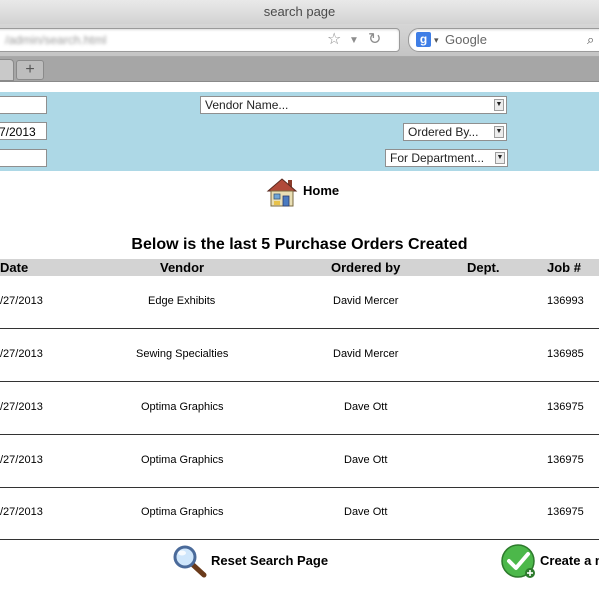 The image size is (599, 599). Describe the element at coordinates (466, 40) in the screenshot. I see `search-placeholder: Google` at that location.